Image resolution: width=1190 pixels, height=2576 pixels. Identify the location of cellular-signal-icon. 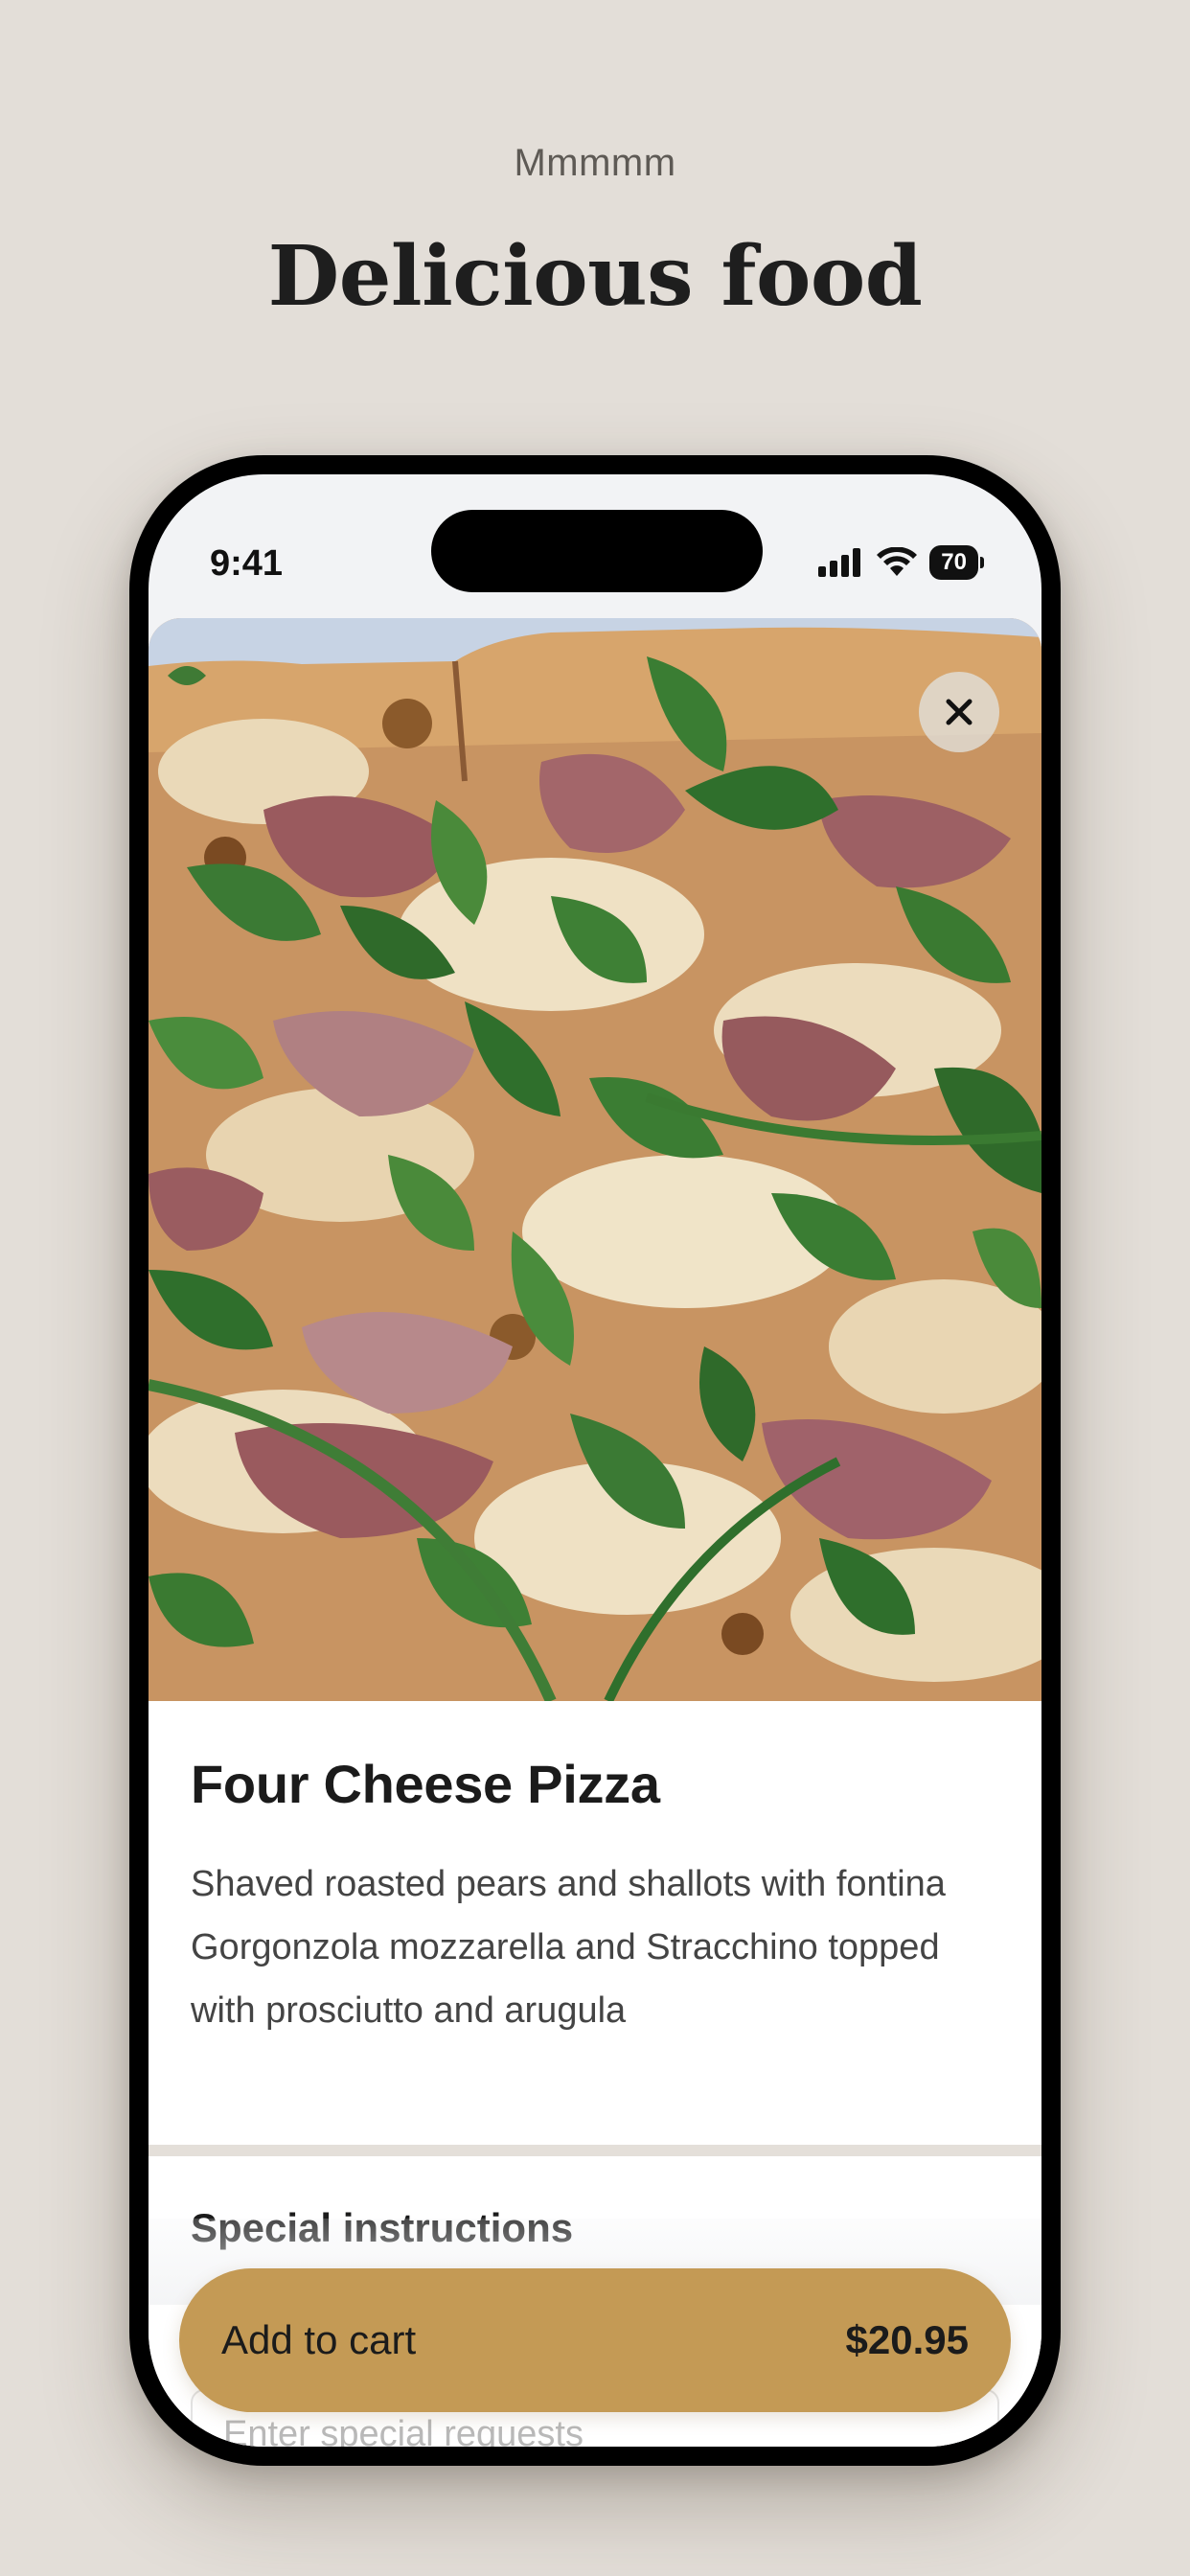
(840, 562).